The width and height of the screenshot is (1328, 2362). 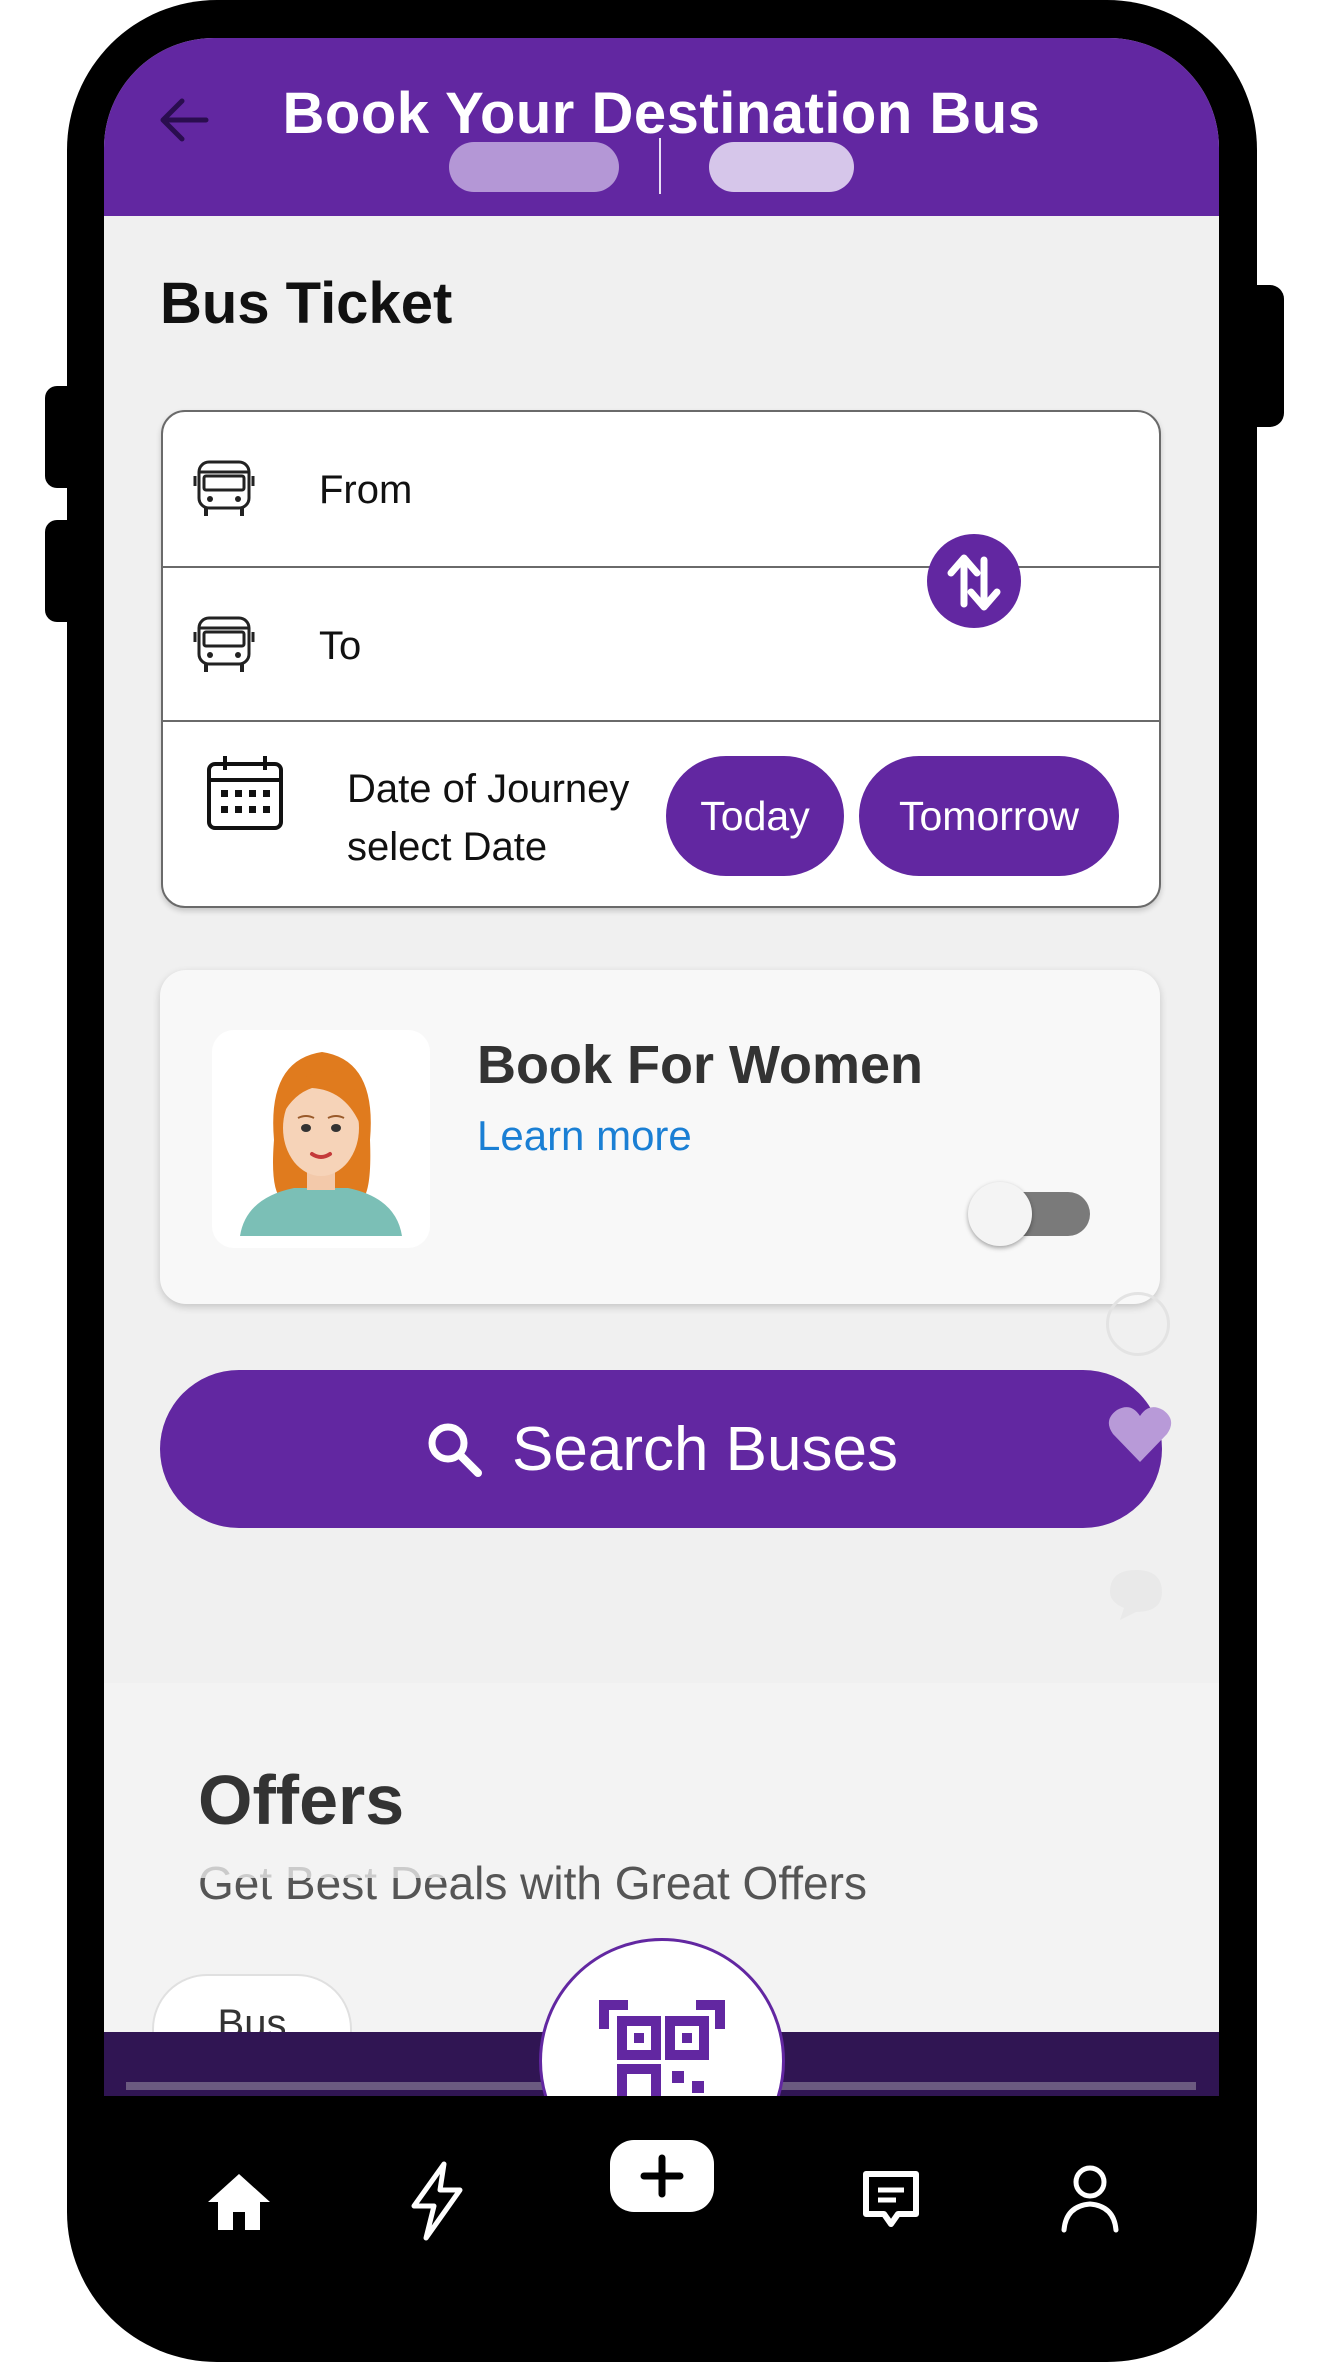 What do you see at coordinates (989, 816) in the screenshot?
I see `tomorrow-button: Tomorrow` at bounding box center [989, 816].